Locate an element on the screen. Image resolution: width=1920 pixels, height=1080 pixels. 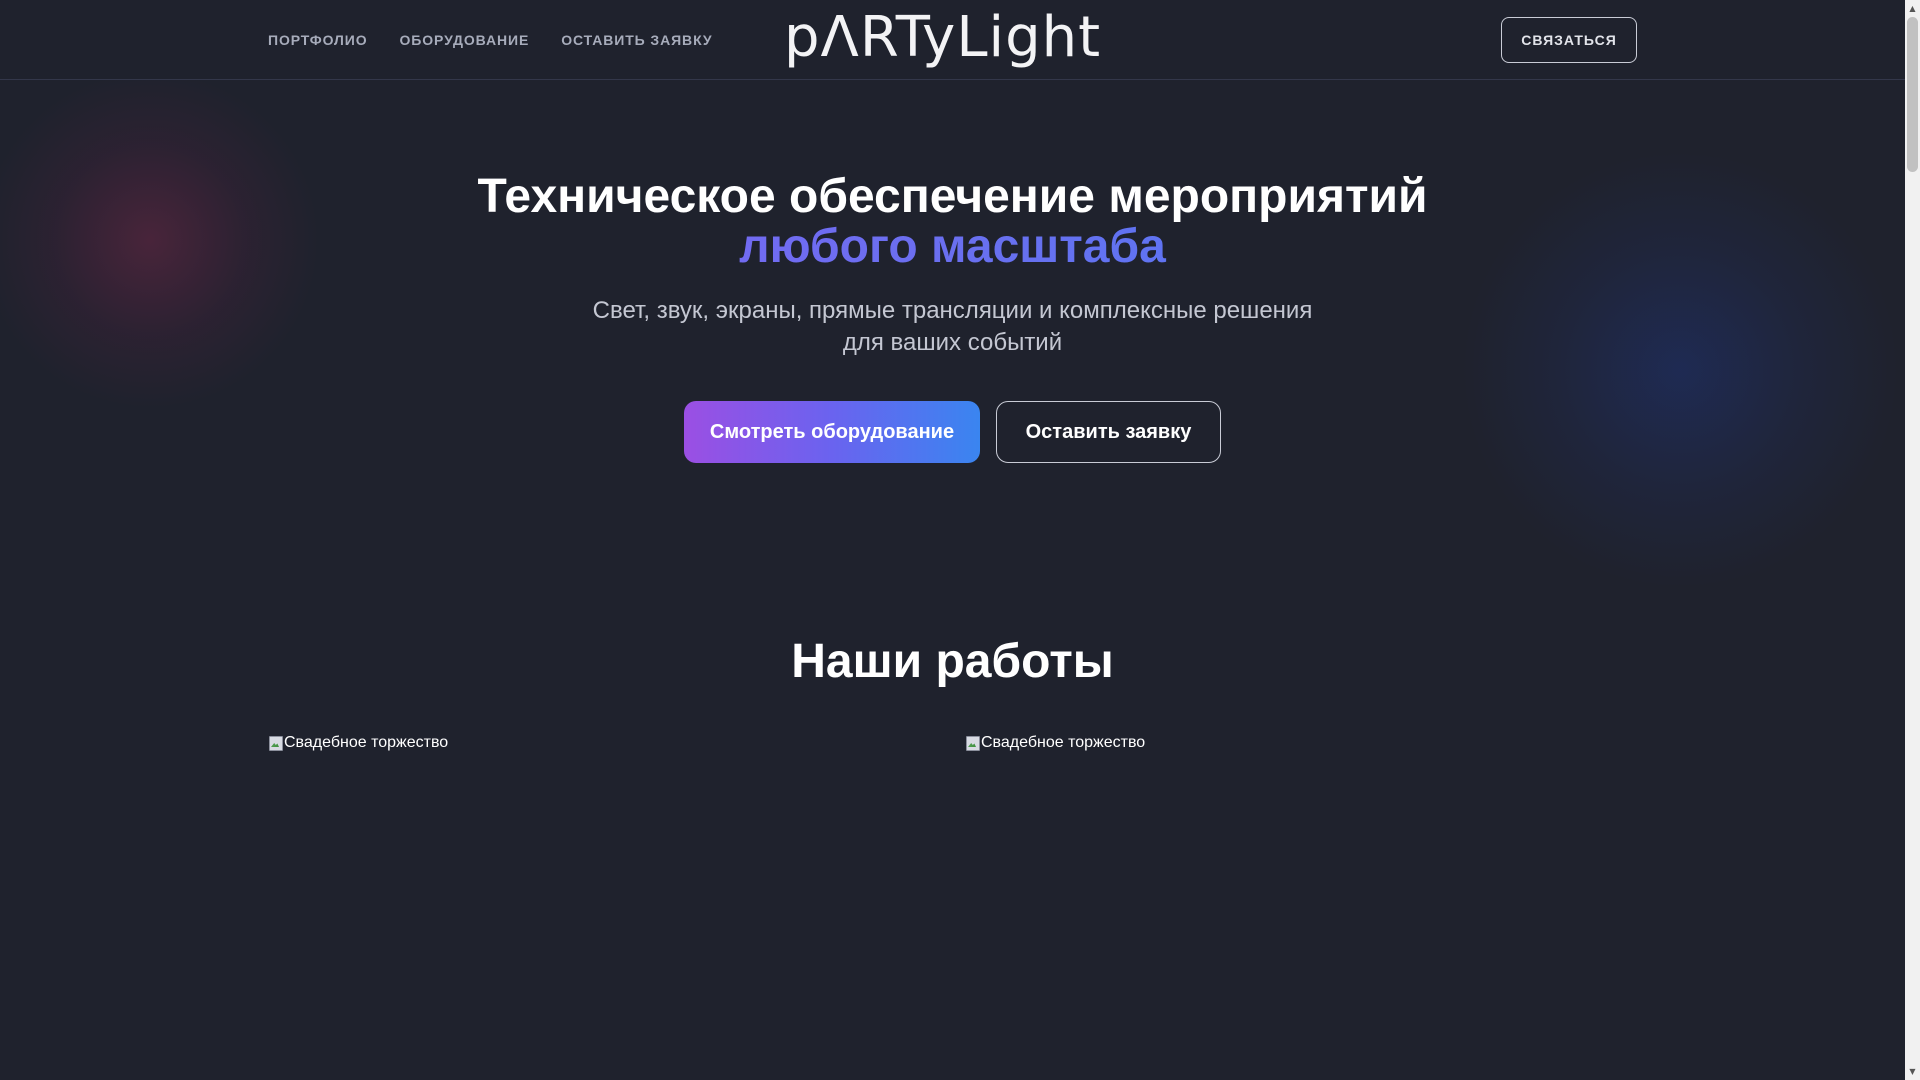
nav-link-equipment: ОБОРУДОВАНИЕ is located at coordinates (465, 40).